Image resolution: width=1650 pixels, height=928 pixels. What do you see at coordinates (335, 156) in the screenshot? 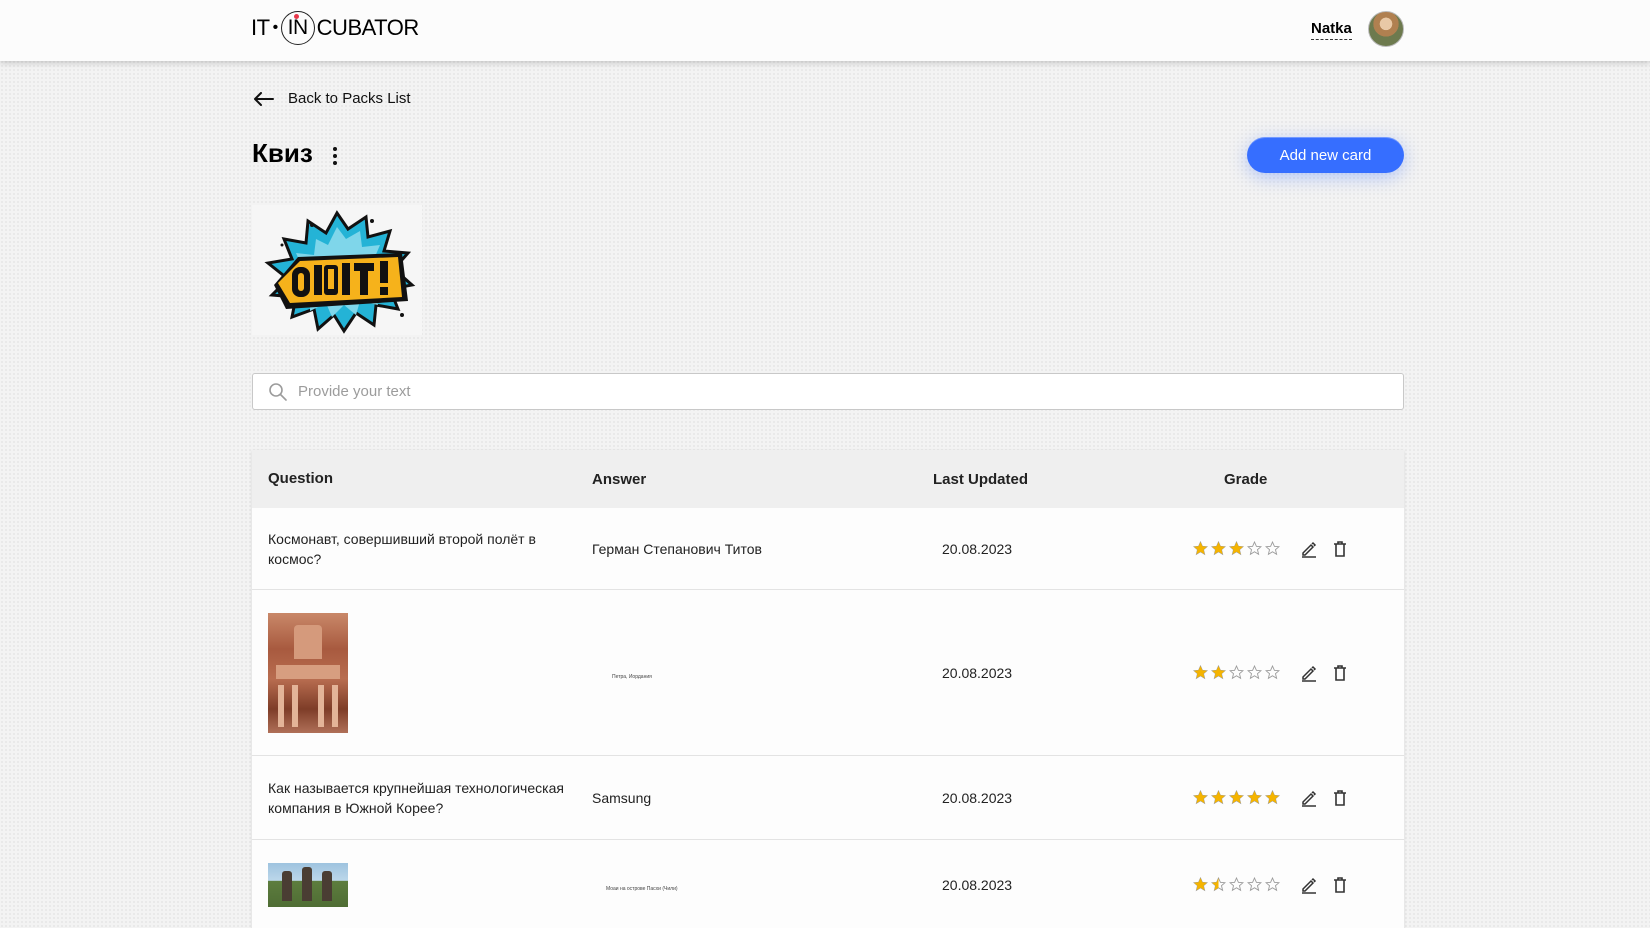
I see `kebab-icon` at bounding box center [335, 156].